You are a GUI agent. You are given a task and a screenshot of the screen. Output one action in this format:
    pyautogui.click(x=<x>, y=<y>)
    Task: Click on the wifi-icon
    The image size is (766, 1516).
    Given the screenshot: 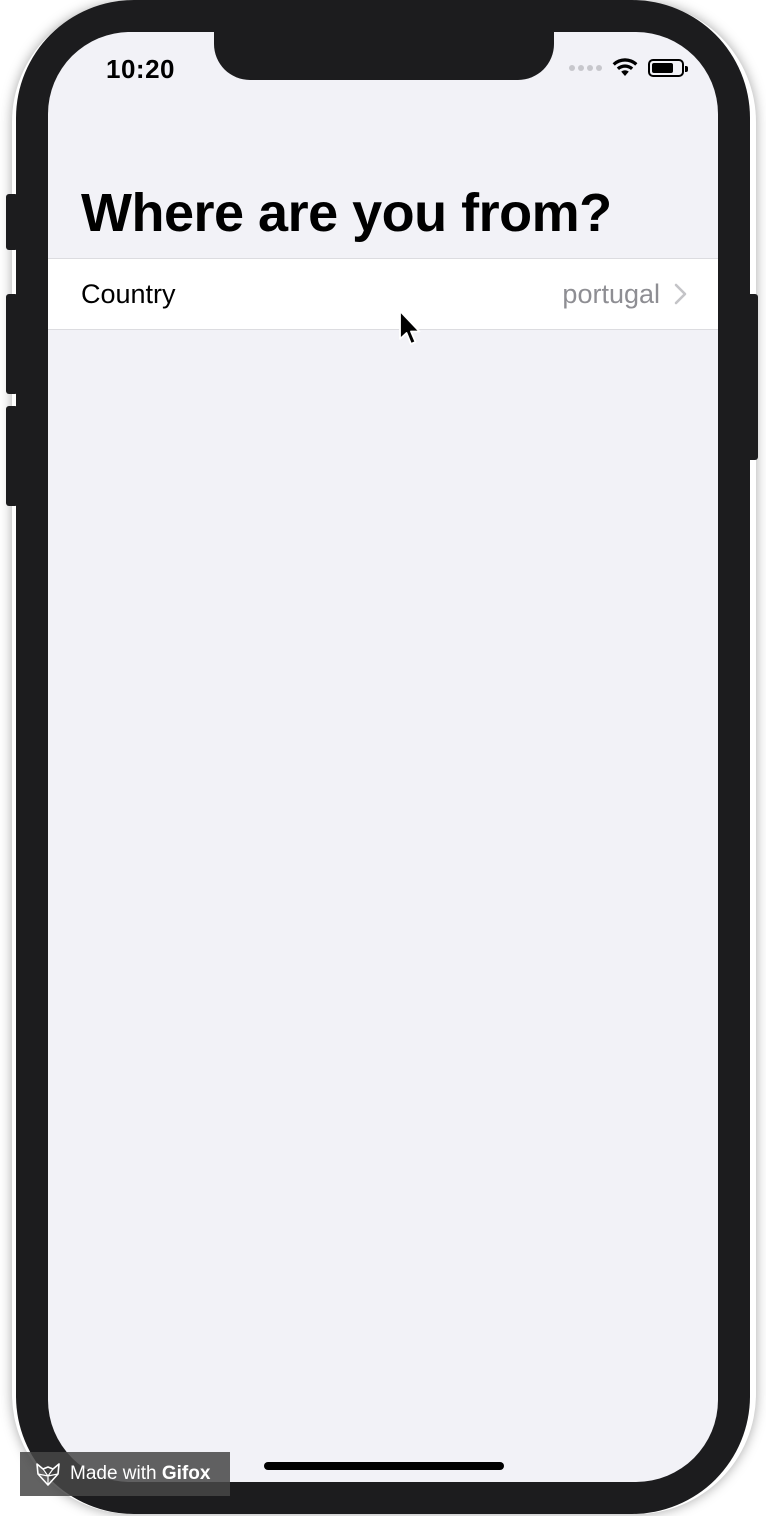 What is the action you would take?
    pyautogui.click(x=625, y=67)
    